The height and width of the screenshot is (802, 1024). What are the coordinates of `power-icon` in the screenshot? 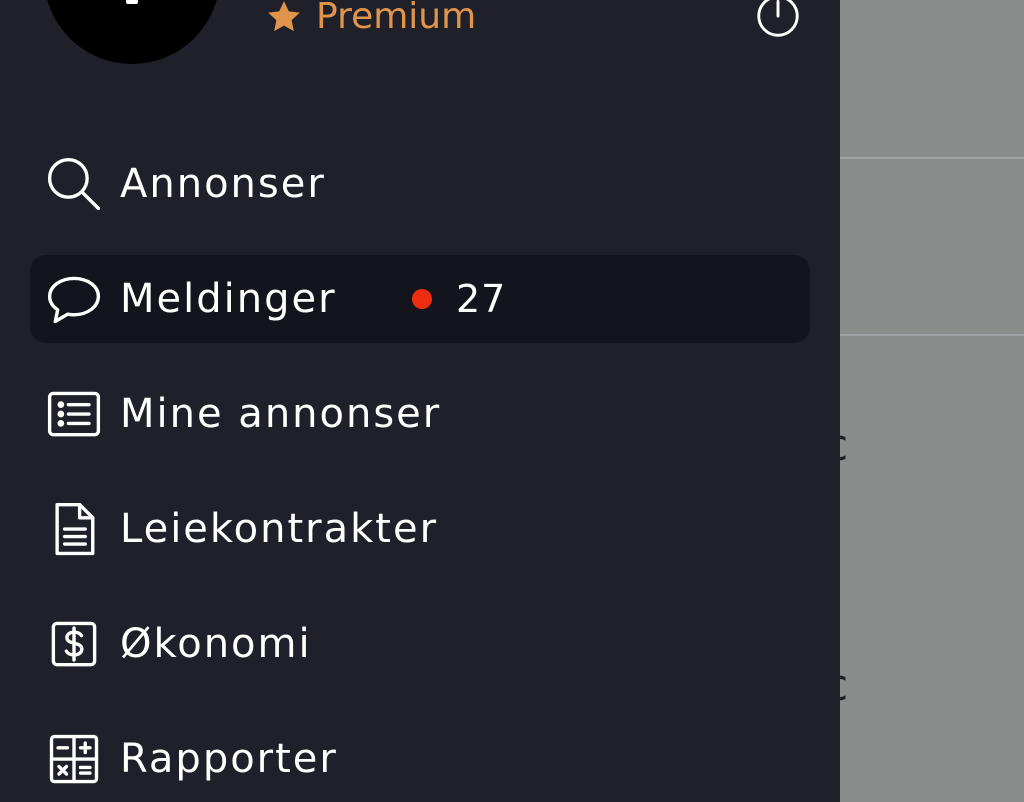 It's located at (778, 18).